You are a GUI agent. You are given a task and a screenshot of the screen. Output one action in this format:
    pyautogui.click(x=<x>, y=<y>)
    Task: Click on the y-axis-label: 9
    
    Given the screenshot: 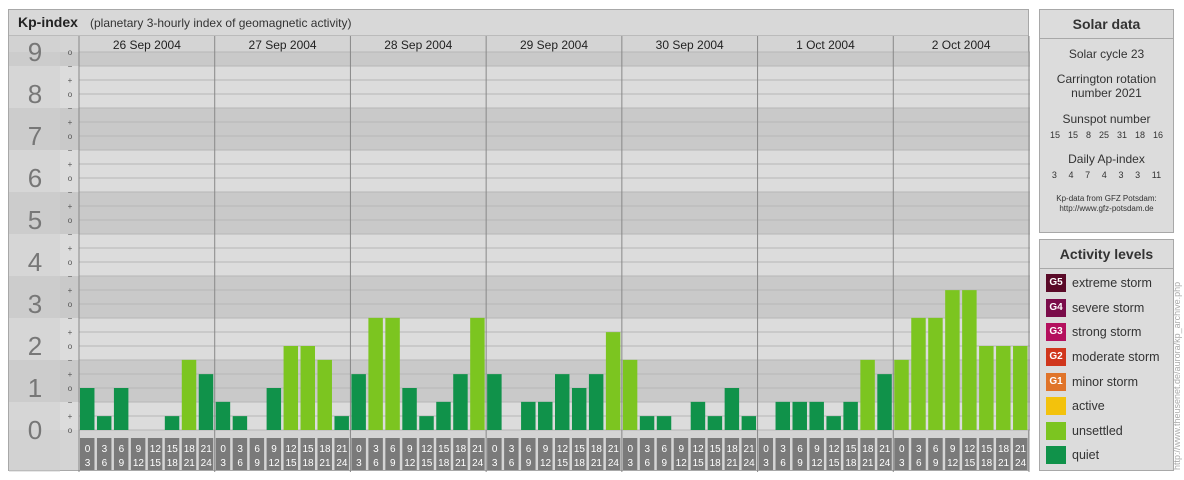 What is the action you would take?
    pyautogui.click(x=35, y=52)
    